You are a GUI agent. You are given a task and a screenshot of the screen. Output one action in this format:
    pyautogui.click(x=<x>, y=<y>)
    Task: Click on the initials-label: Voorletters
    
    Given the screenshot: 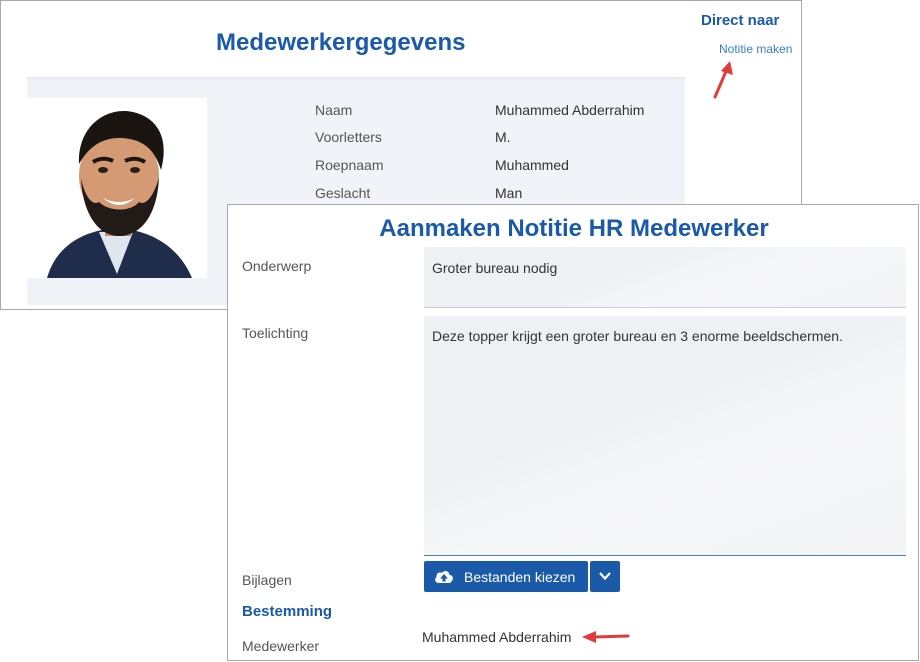 What is the action you would take?
    pyautogui.click(x=348, y=137)
    